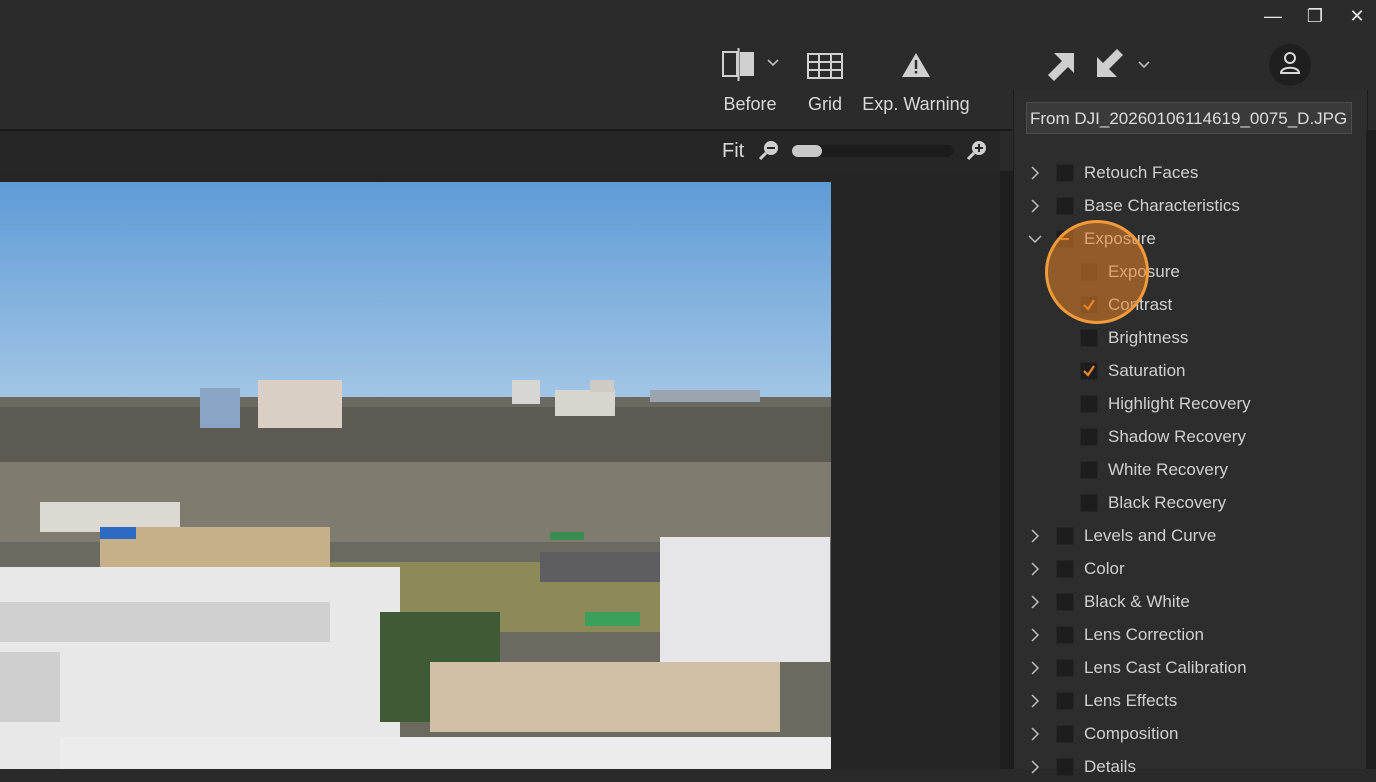 Image resolution: width=1376 pixels, height=782 pixels. I want to click on export-icon, so click(1061, 65).